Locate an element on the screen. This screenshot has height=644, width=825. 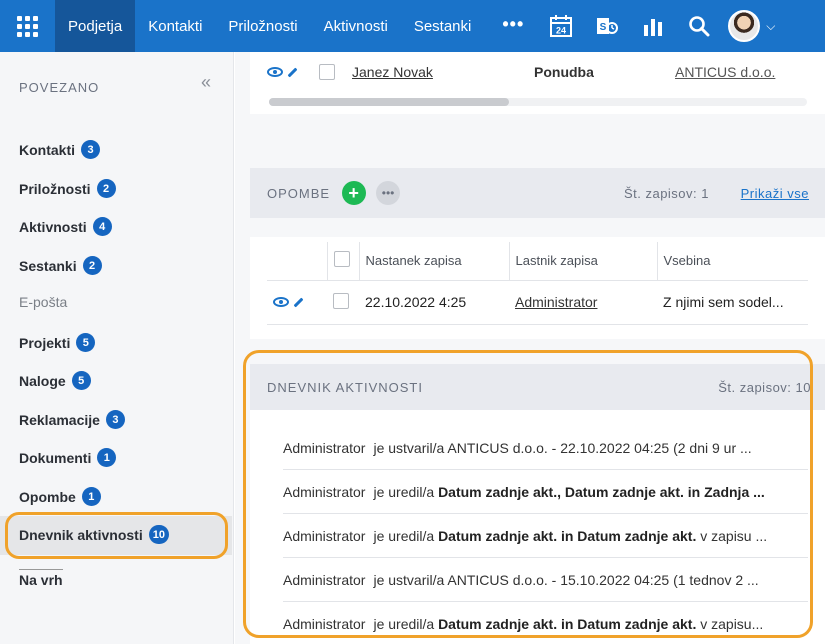
more-options-icon: ••• is located at coordinates (388, 193).